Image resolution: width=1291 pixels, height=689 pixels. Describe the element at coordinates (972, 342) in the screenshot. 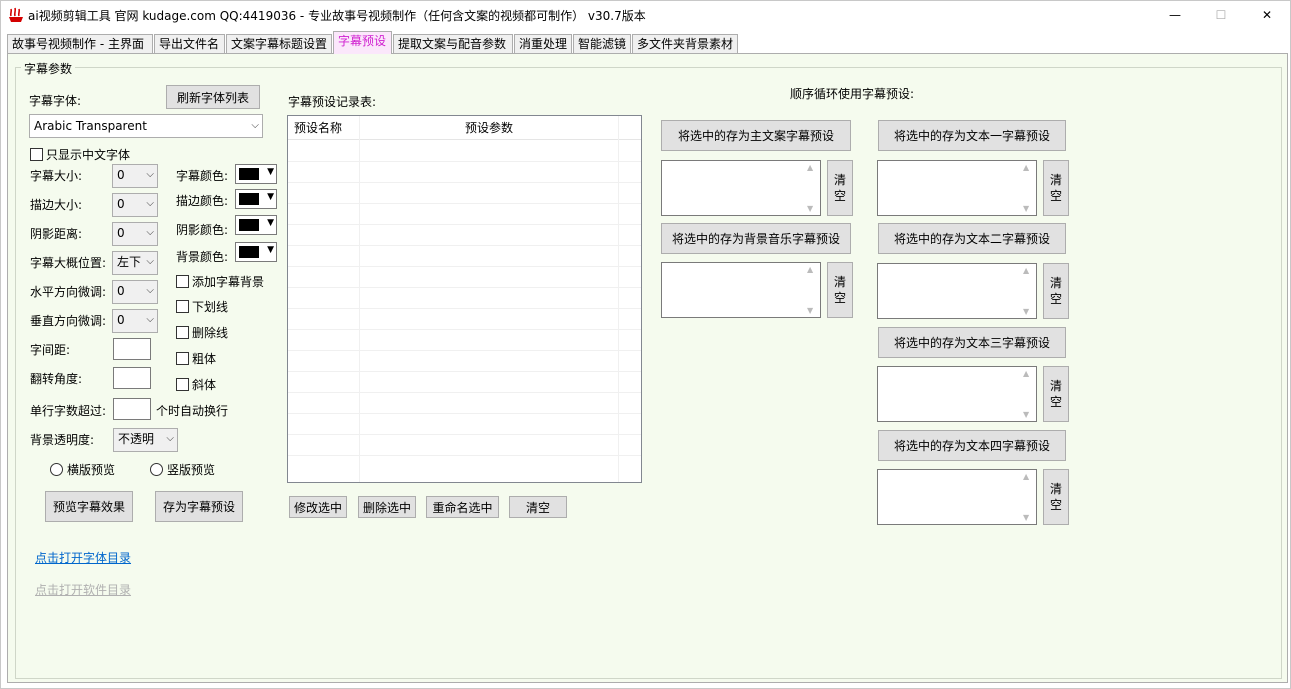

I see `save-text3-preset-button: 将选中的存为文本三字幕预设` at that location.